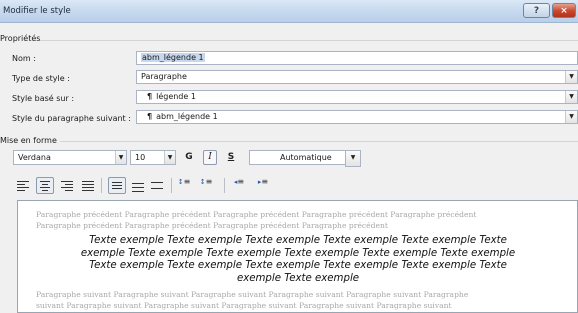 The image size is (578, 313). What do you see at coordinates (20, 38) in the screenshot?
I see `properties-section-label: Propriétés` at bounding box center [20, 38].